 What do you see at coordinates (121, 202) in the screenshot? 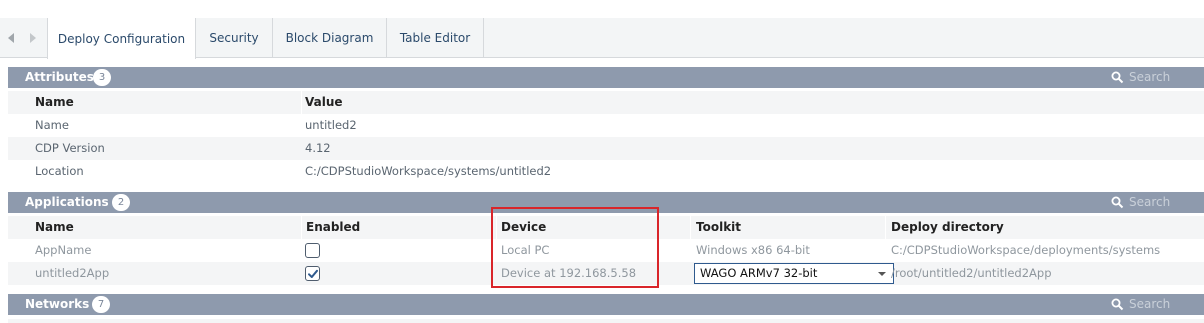
I see `count-badge: 2` at bounding box center [121, 202].